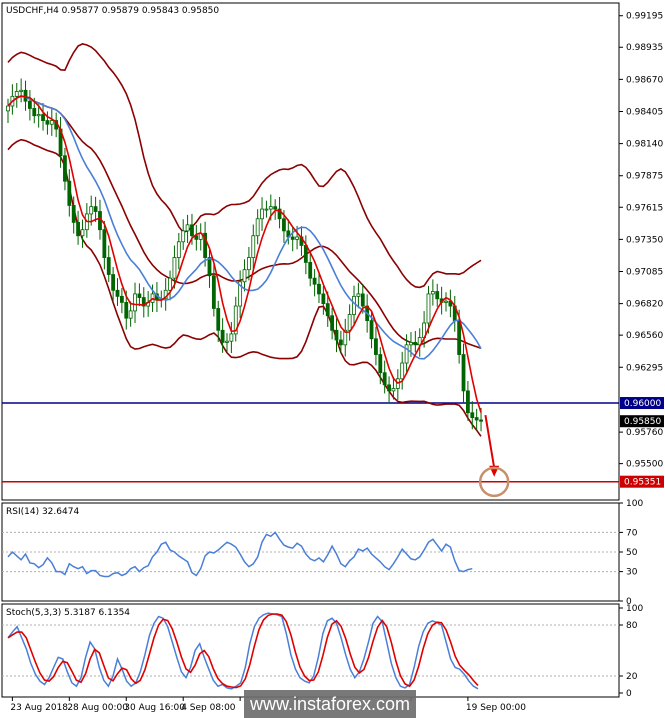  Describe the element at coordinates (208, 708) in the screenshot. I see `time-tick-label: 4 Sep 08:00` at that location.